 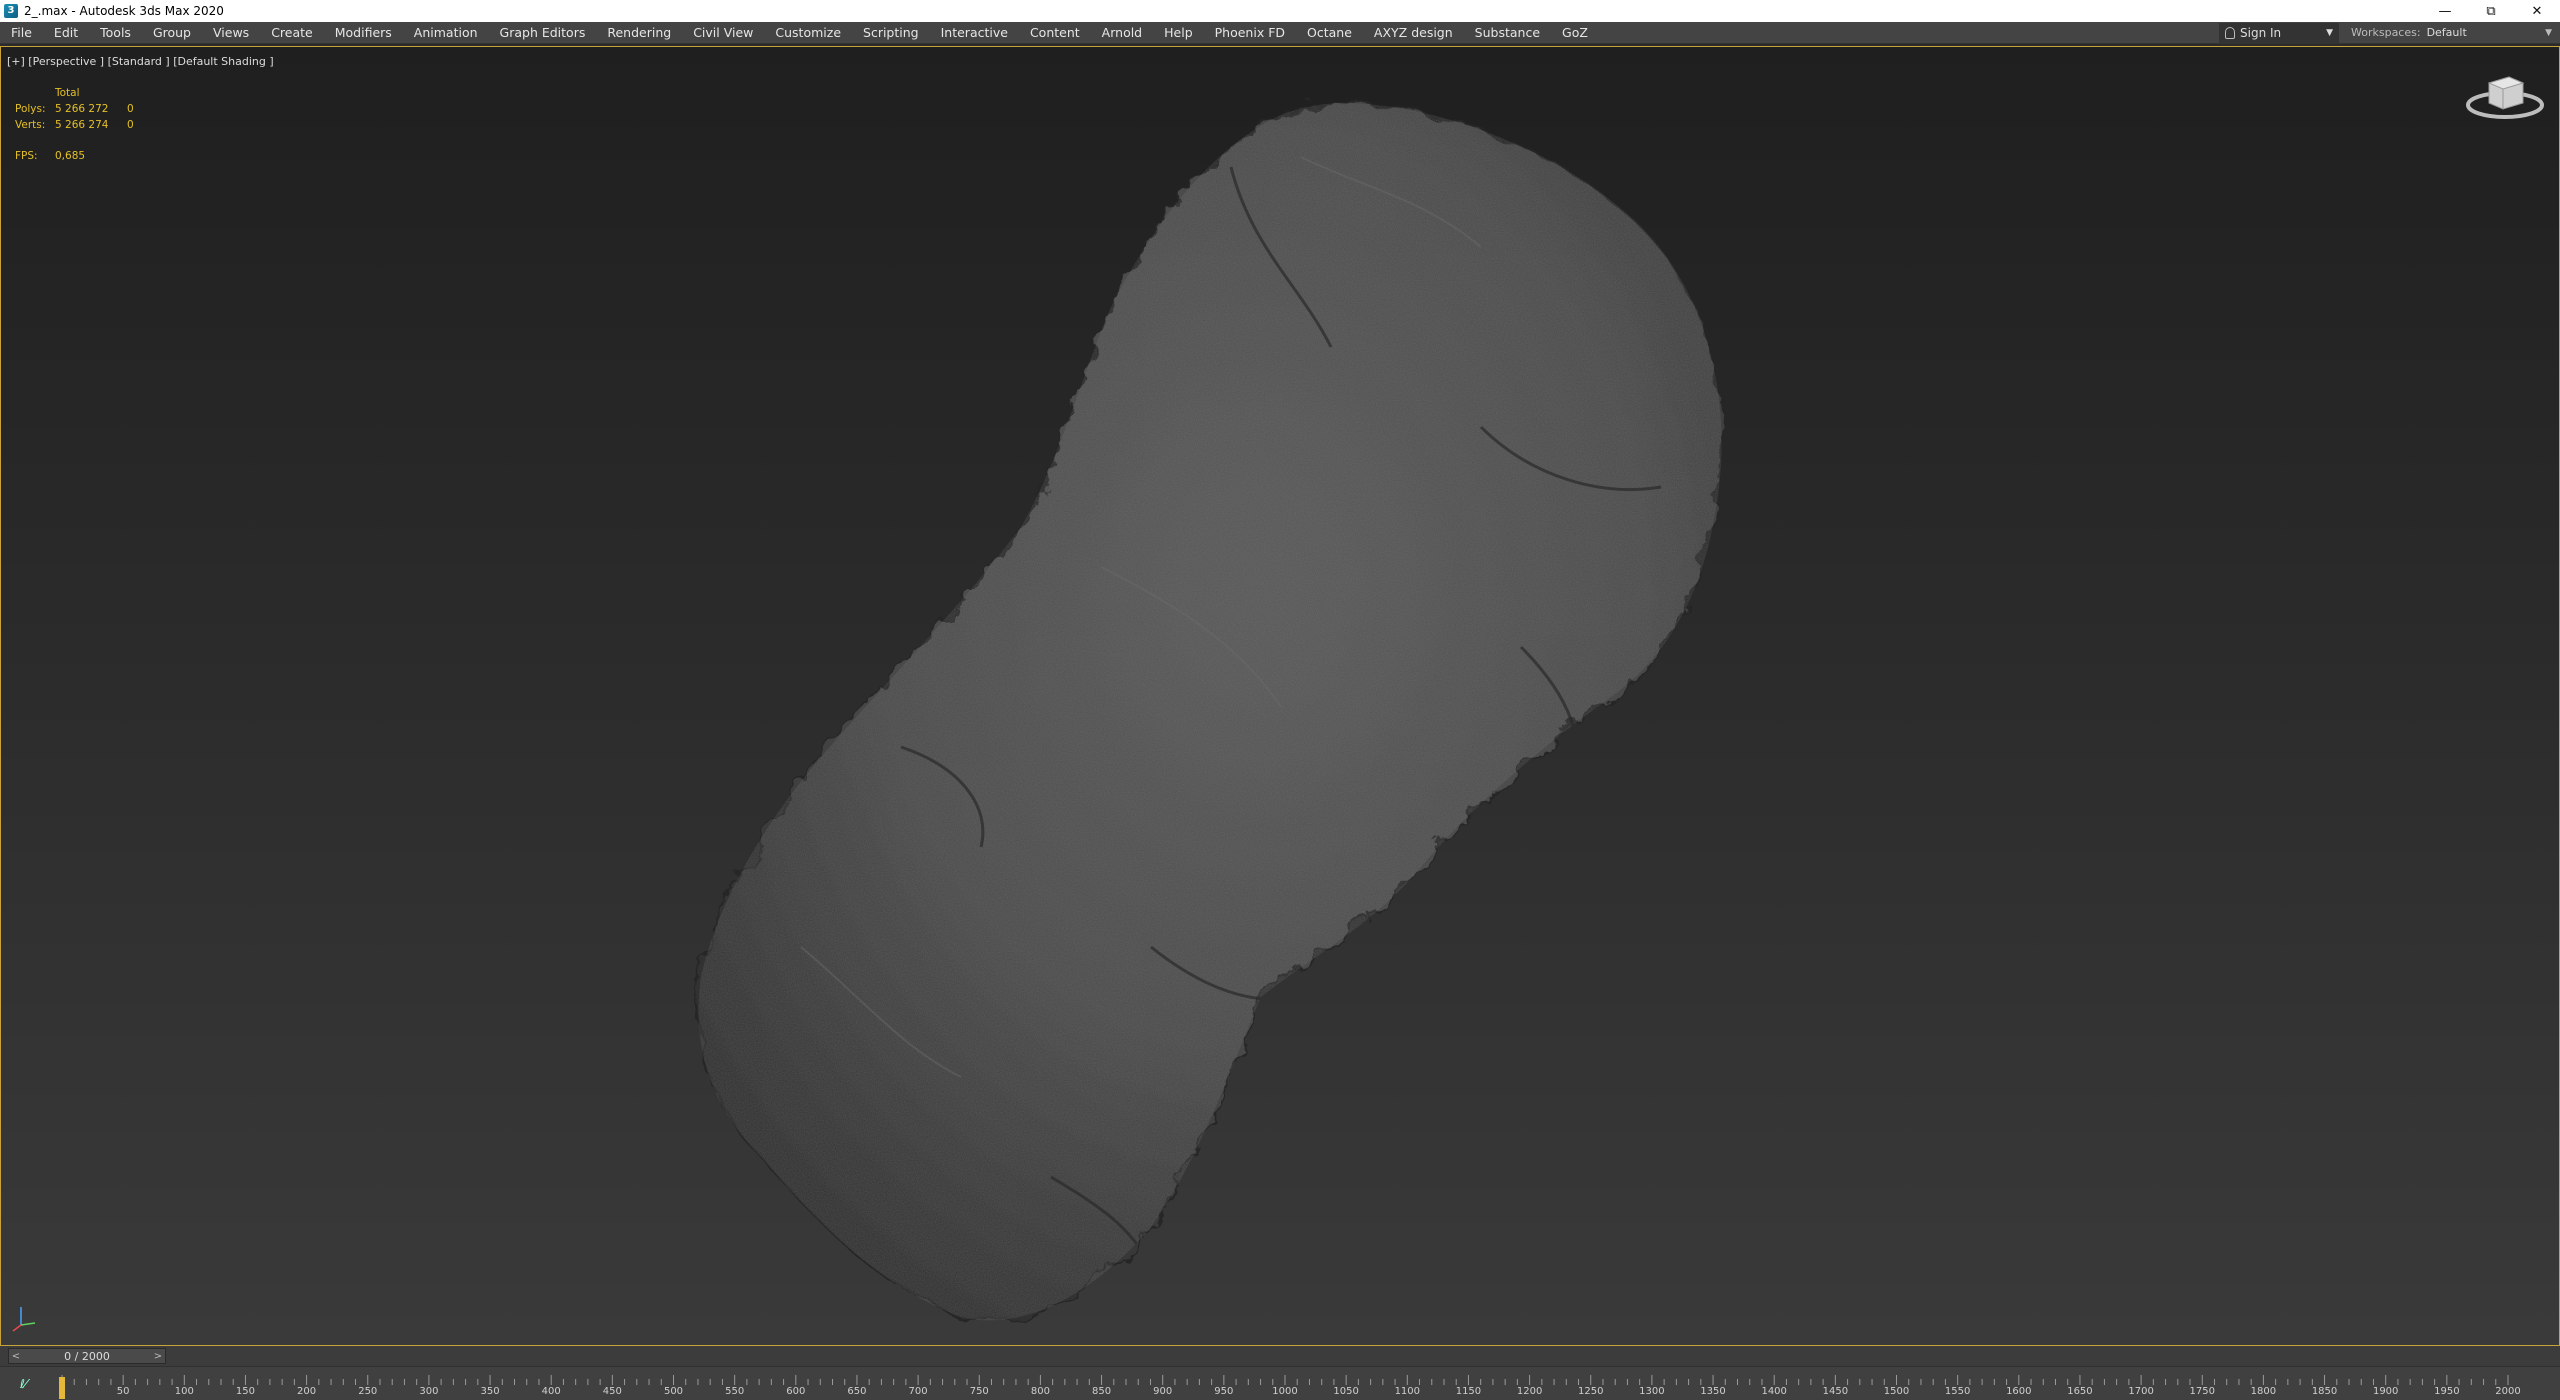 I want to click on menu-item-edit: Edit, so click(x=66, y=32).